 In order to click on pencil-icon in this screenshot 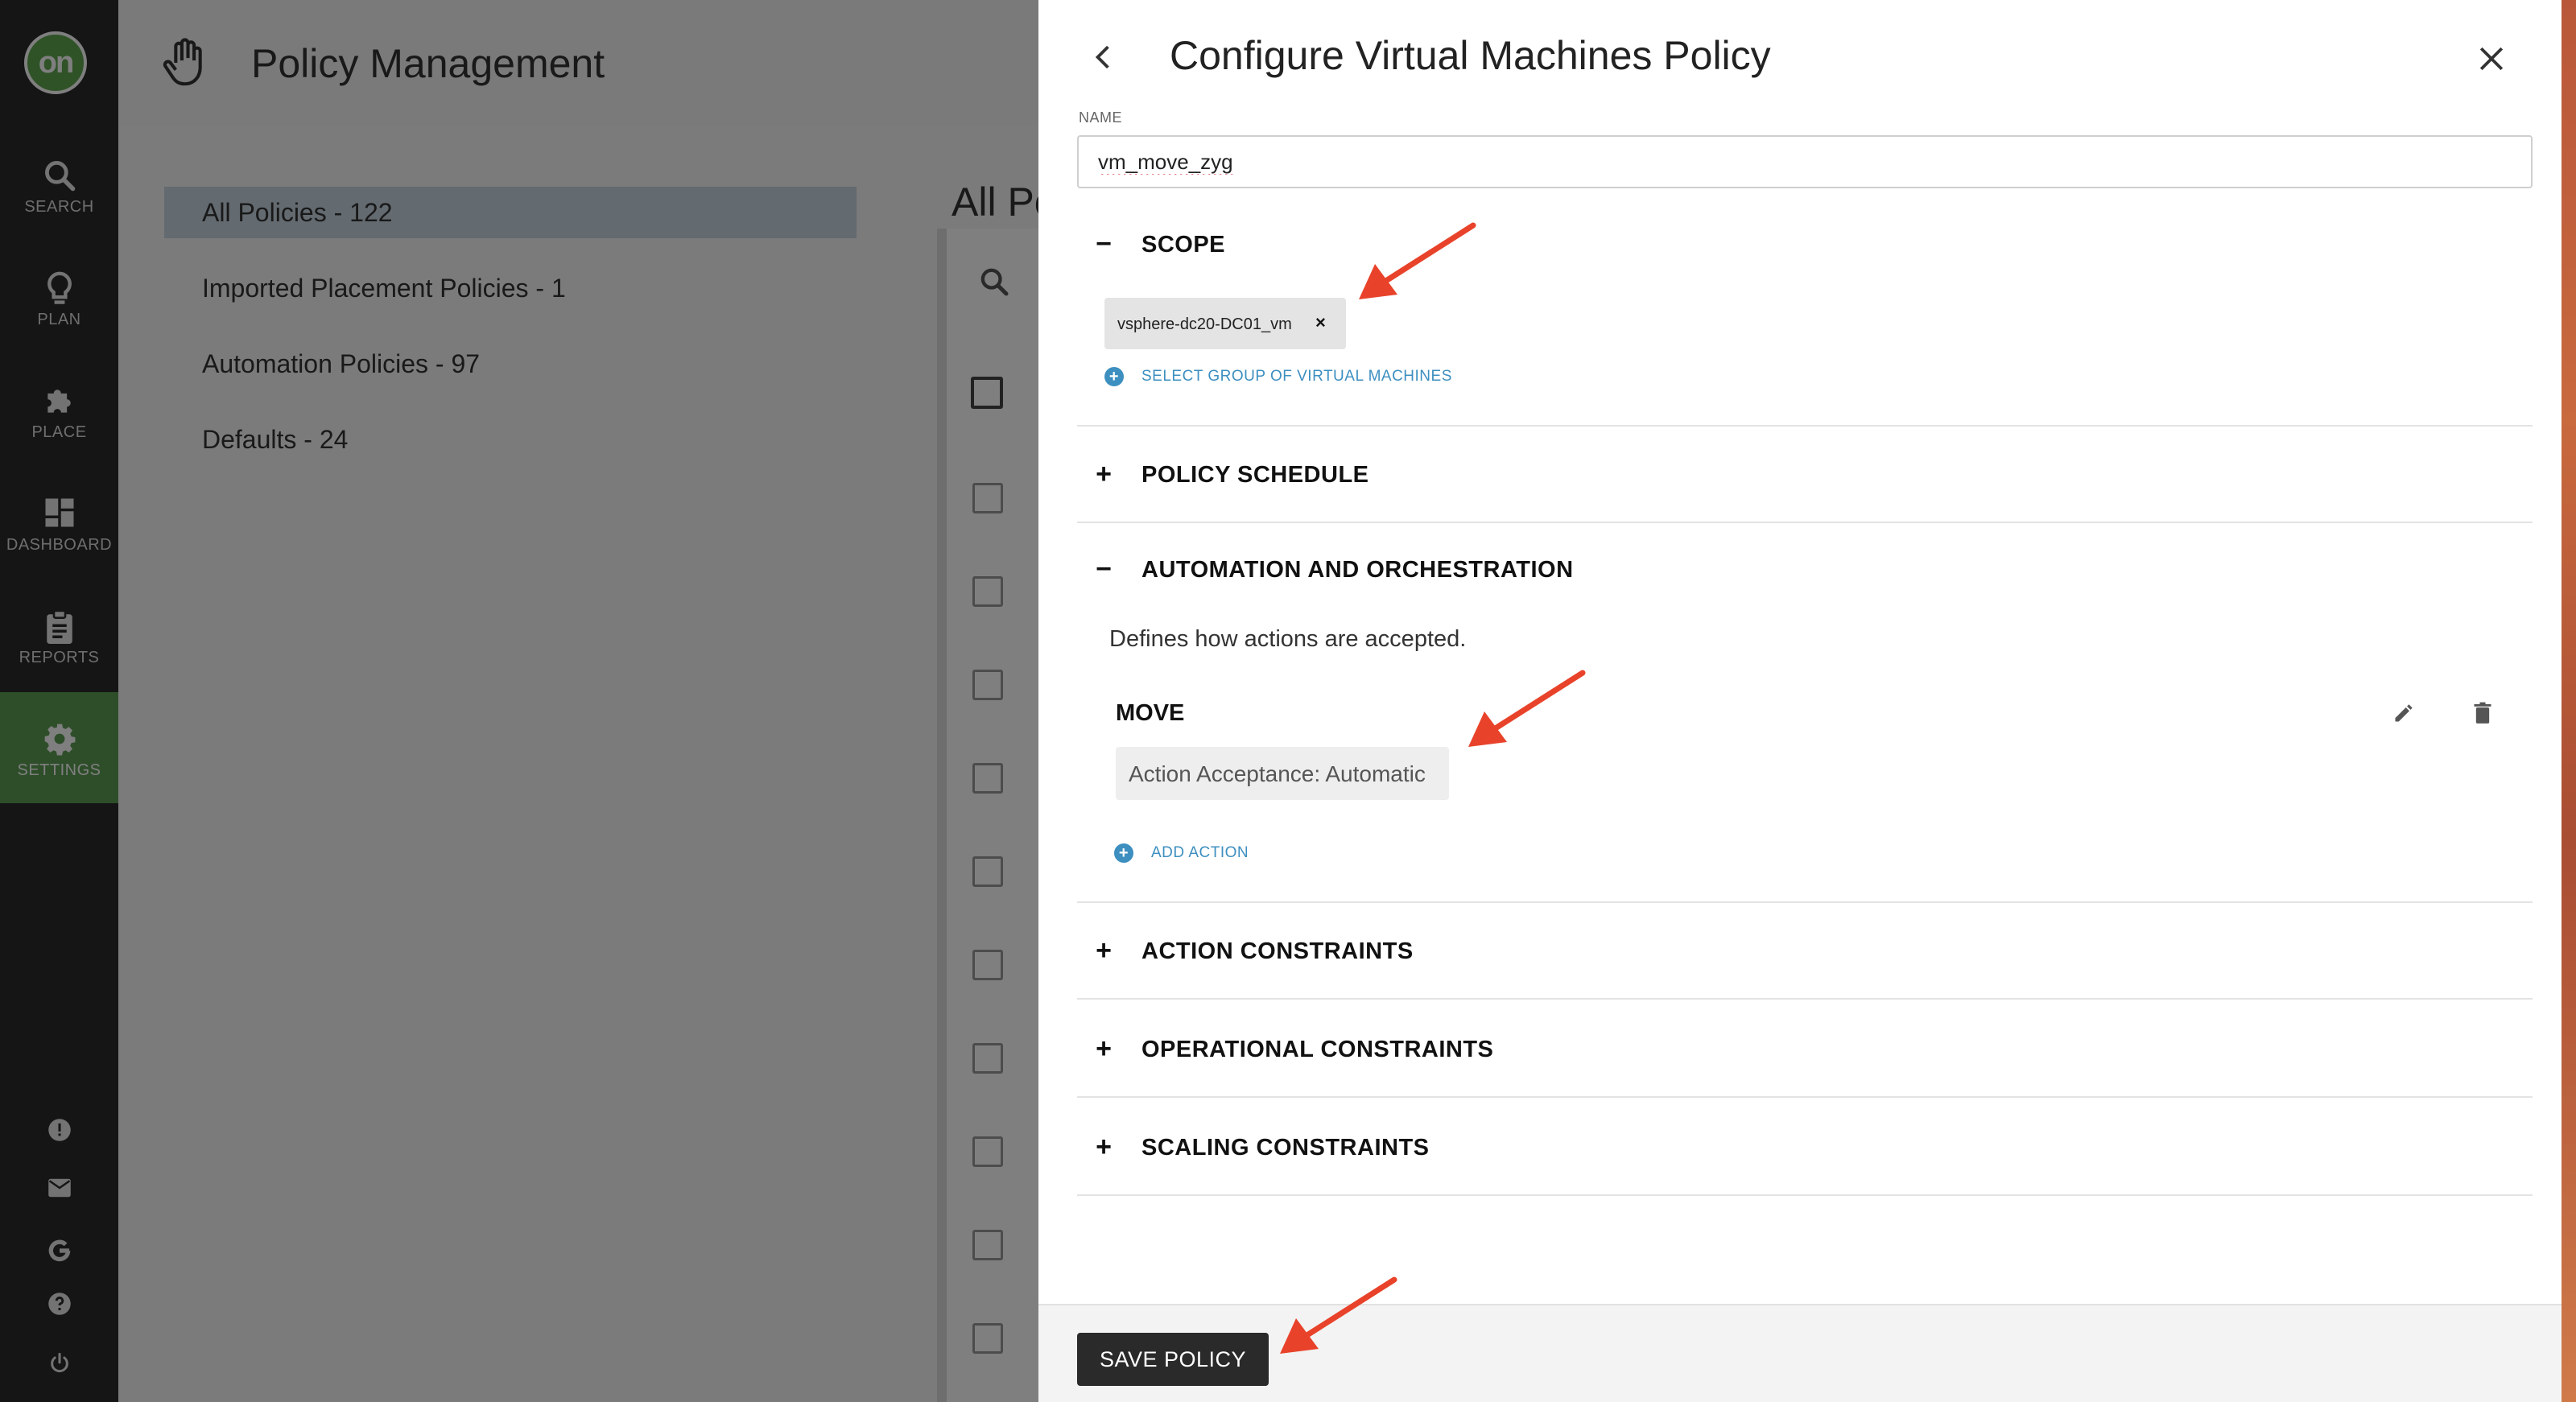, I will do `click(2404, 713)`.